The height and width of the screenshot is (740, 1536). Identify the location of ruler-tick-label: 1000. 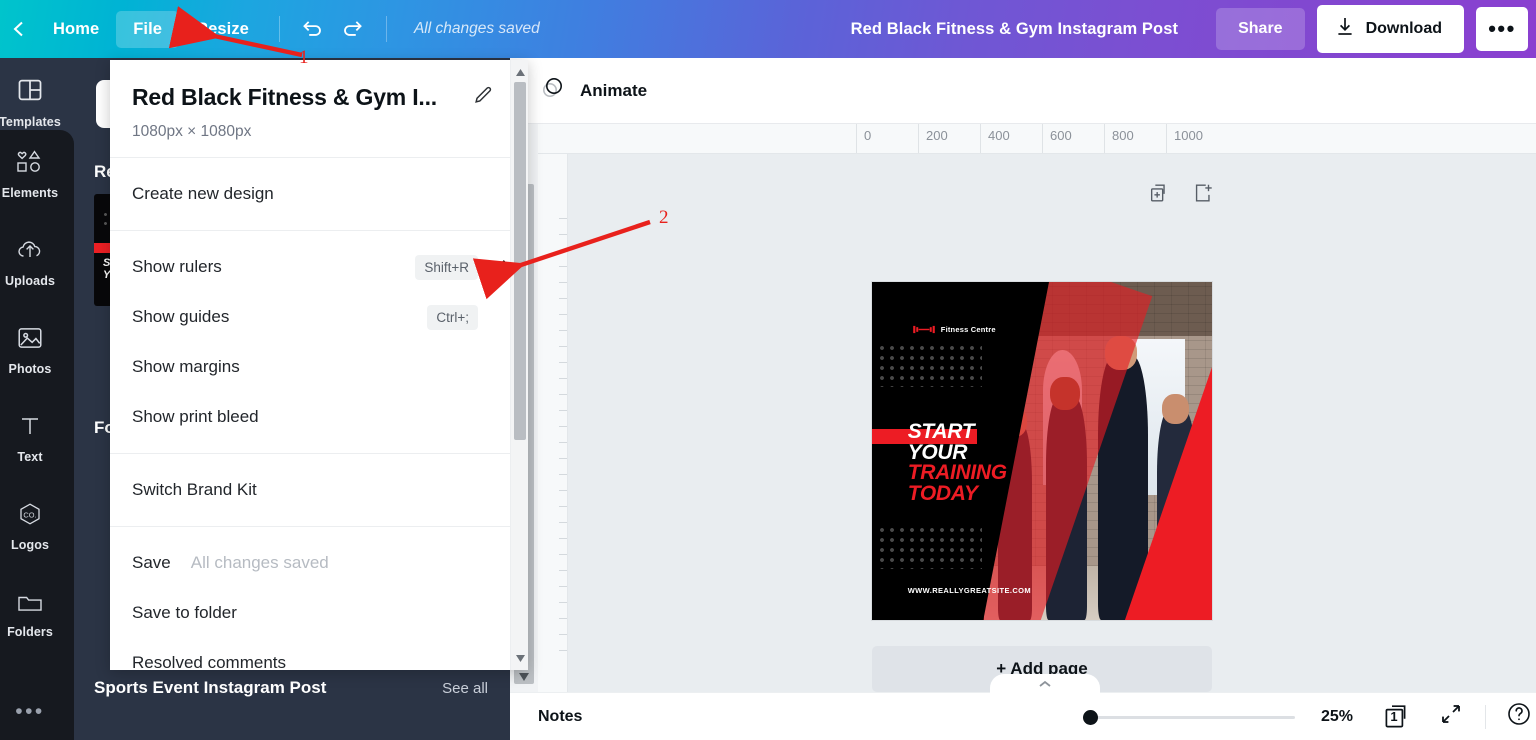
(1206, 138).